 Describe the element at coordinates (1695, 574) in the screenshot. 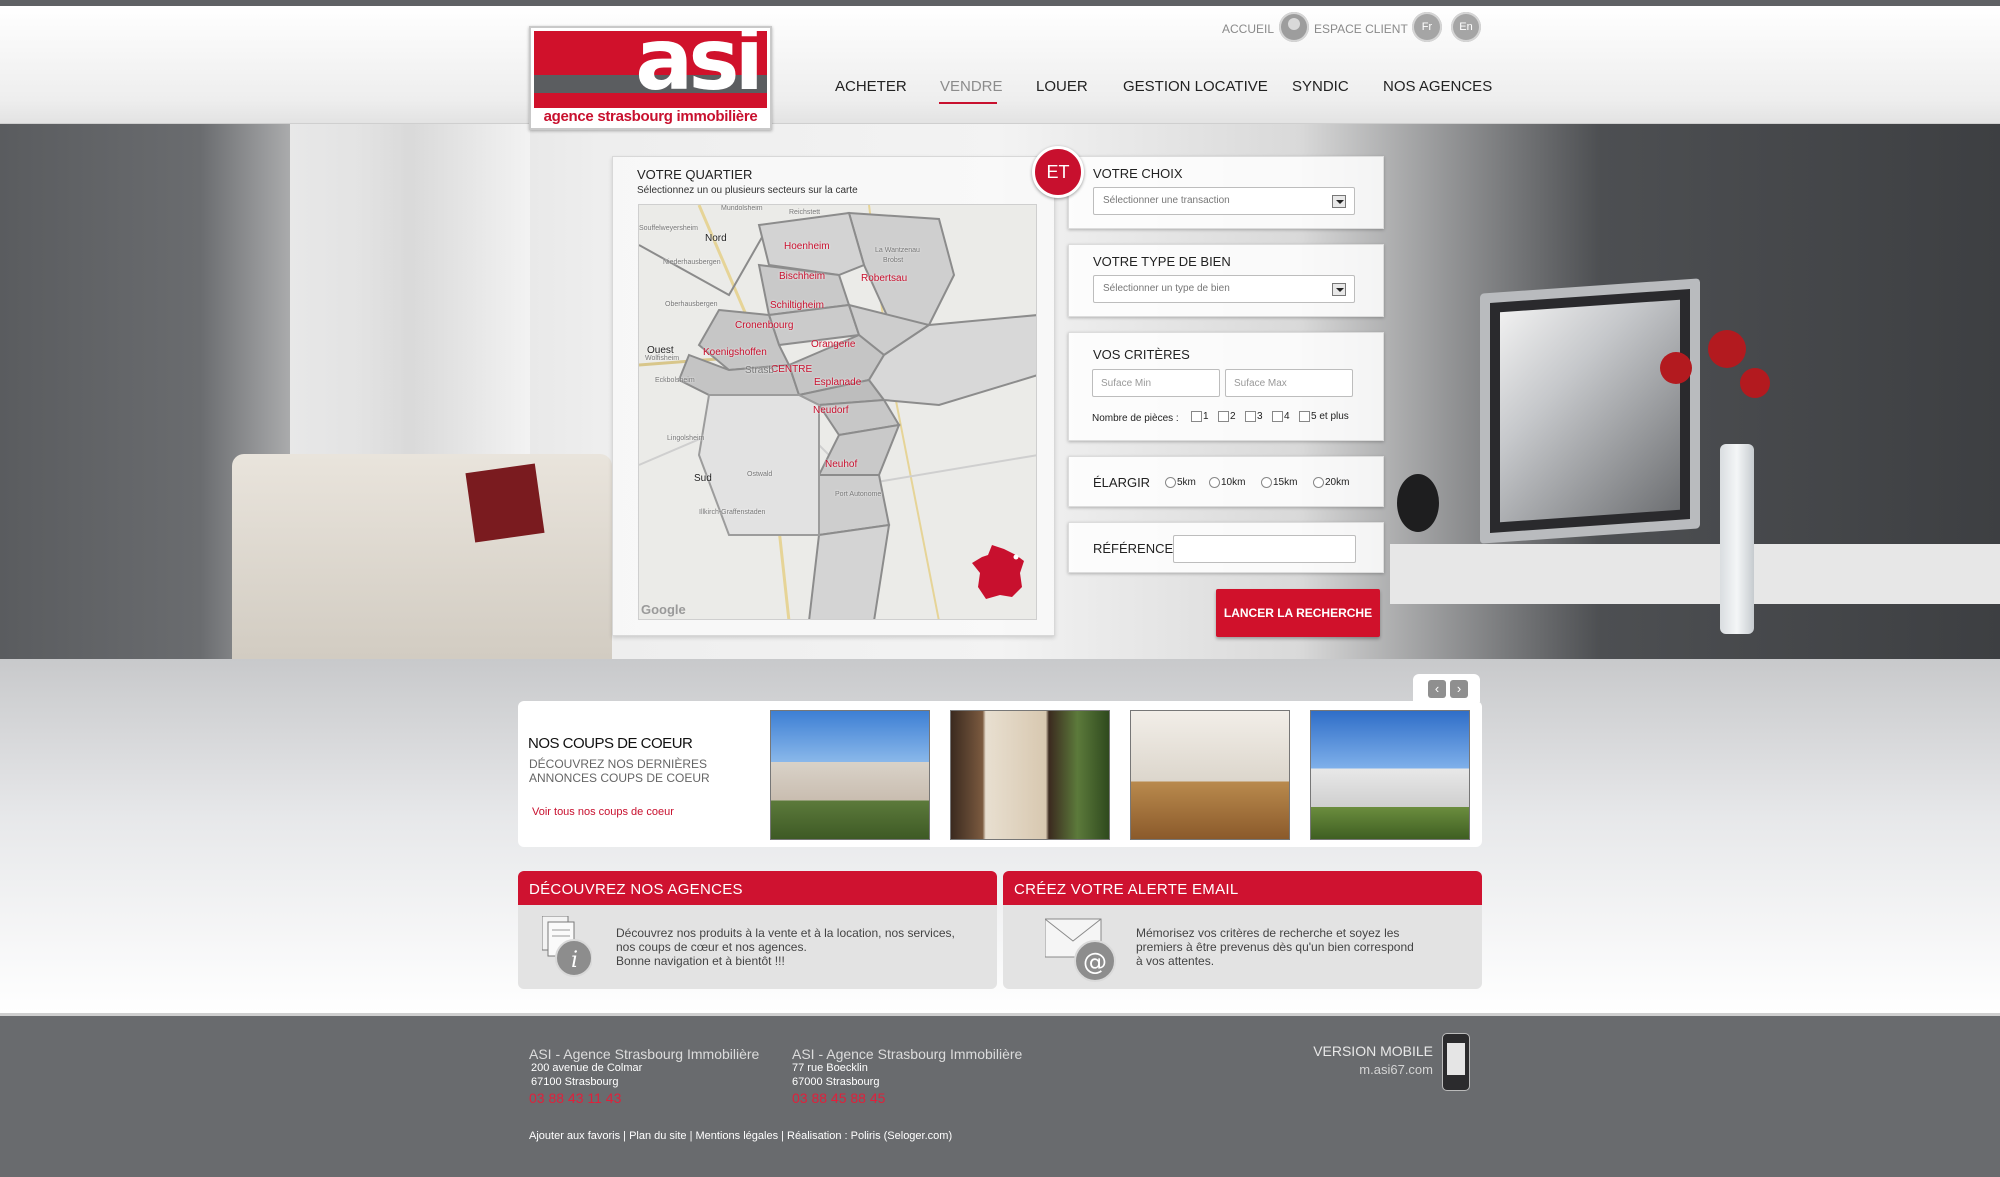

I see `tv-shelf` at that location.